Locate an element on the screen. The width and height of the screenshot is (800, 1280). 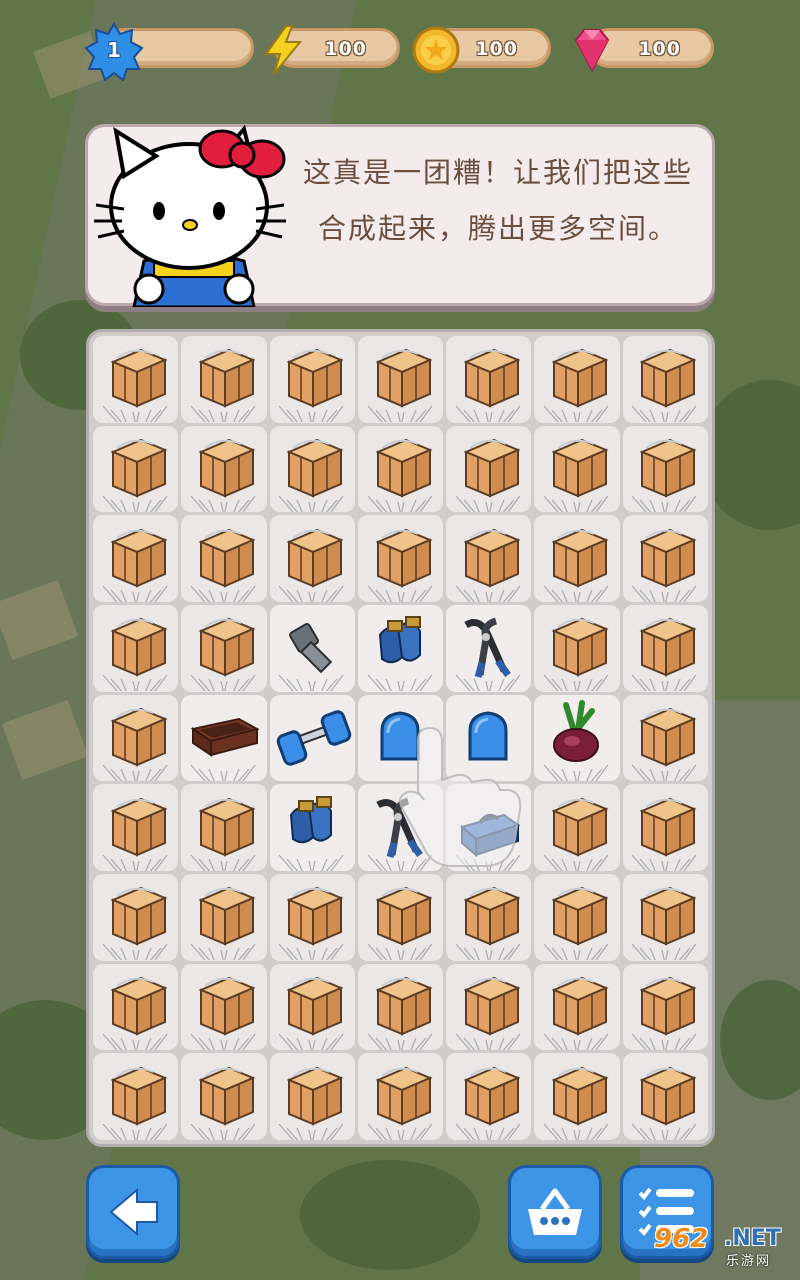
onion-item-icon is located at coordinates (576, 738).